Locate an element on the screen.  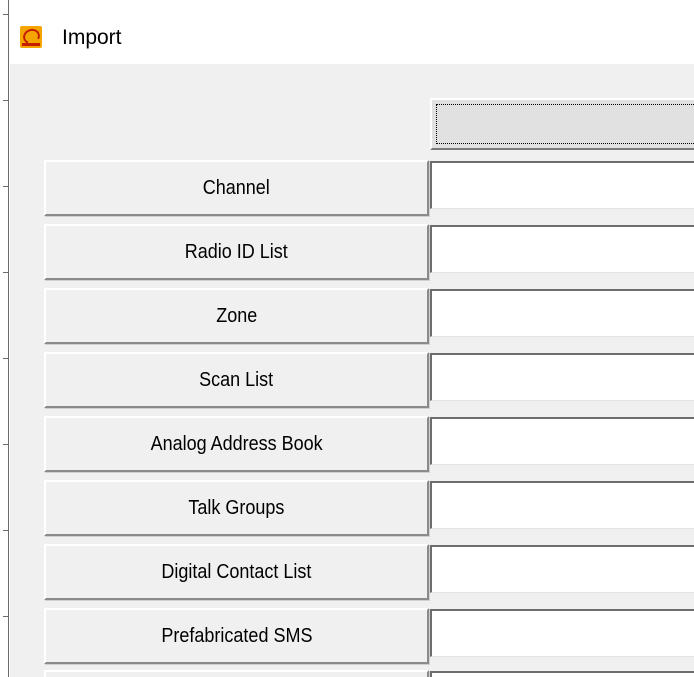
analog-address-book-label: Analog Address Book is located at coordinates (236, 443).